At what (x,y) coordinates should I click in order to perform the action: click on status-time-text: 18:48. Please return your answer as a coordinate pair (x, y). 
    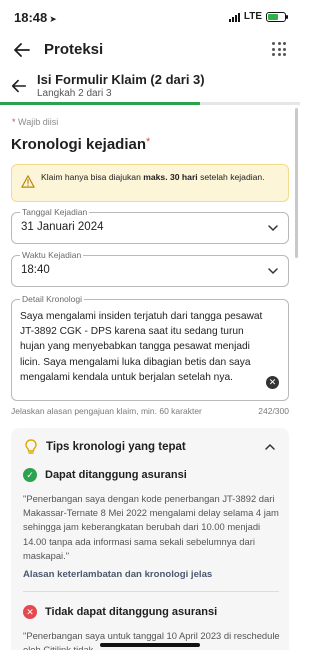
    Looking at the image, I should click on (31, 17).